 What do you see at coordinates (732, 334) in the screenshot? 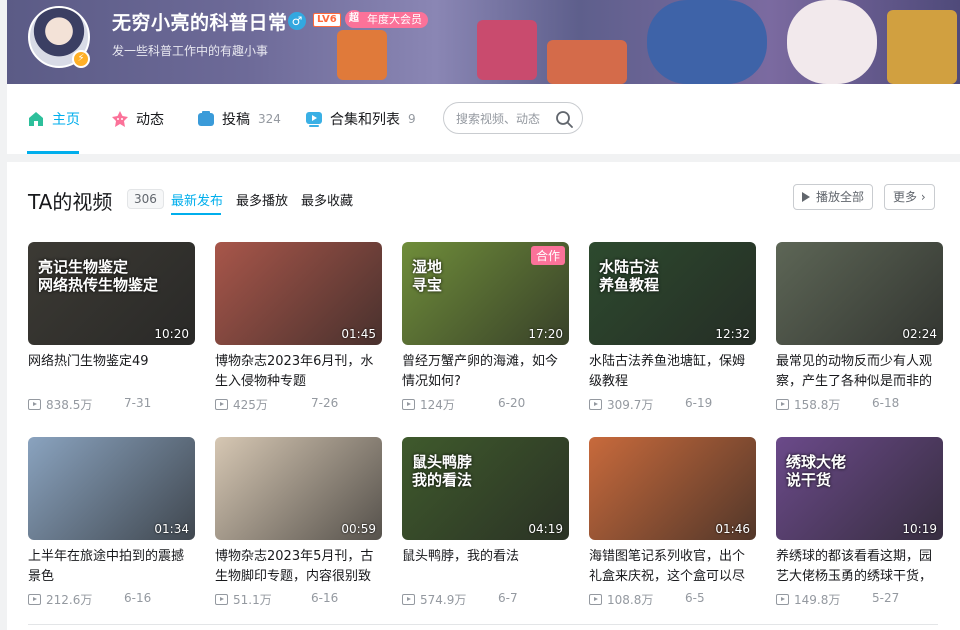
I see `video-duration: 12:32` at bounding box center [732, 334].